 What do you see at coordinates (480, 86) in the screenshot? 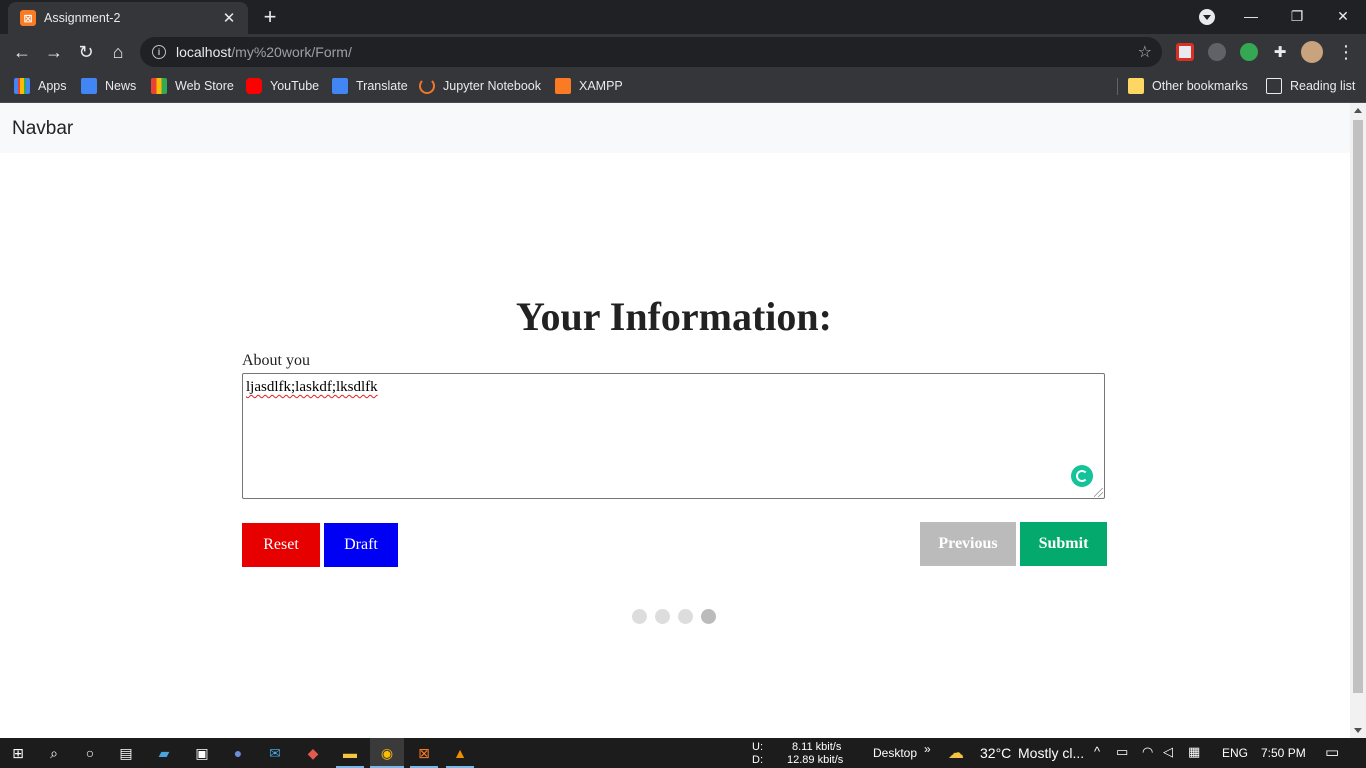
I see `bookmark-jupyter: Jupyter Notebook` at bounding box center [480, 86].